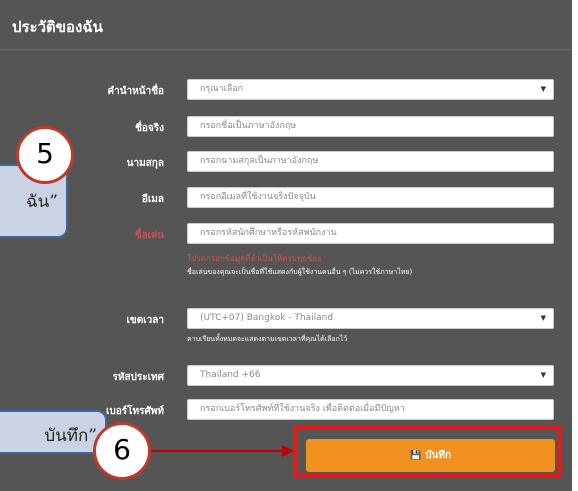  I want to click on email-placeholder: กรอกอีเมลที่ใช้งานจริงปัจจุบัน, so click(258, 197).